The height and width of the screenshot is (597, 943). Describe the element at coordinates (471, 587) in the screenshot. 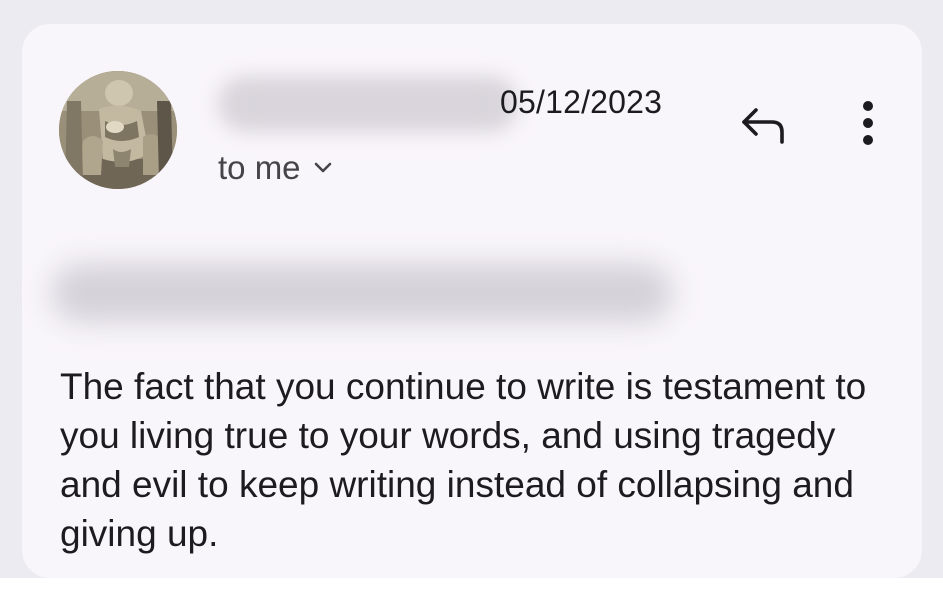

I see `screen-bottom-edge` at that location.